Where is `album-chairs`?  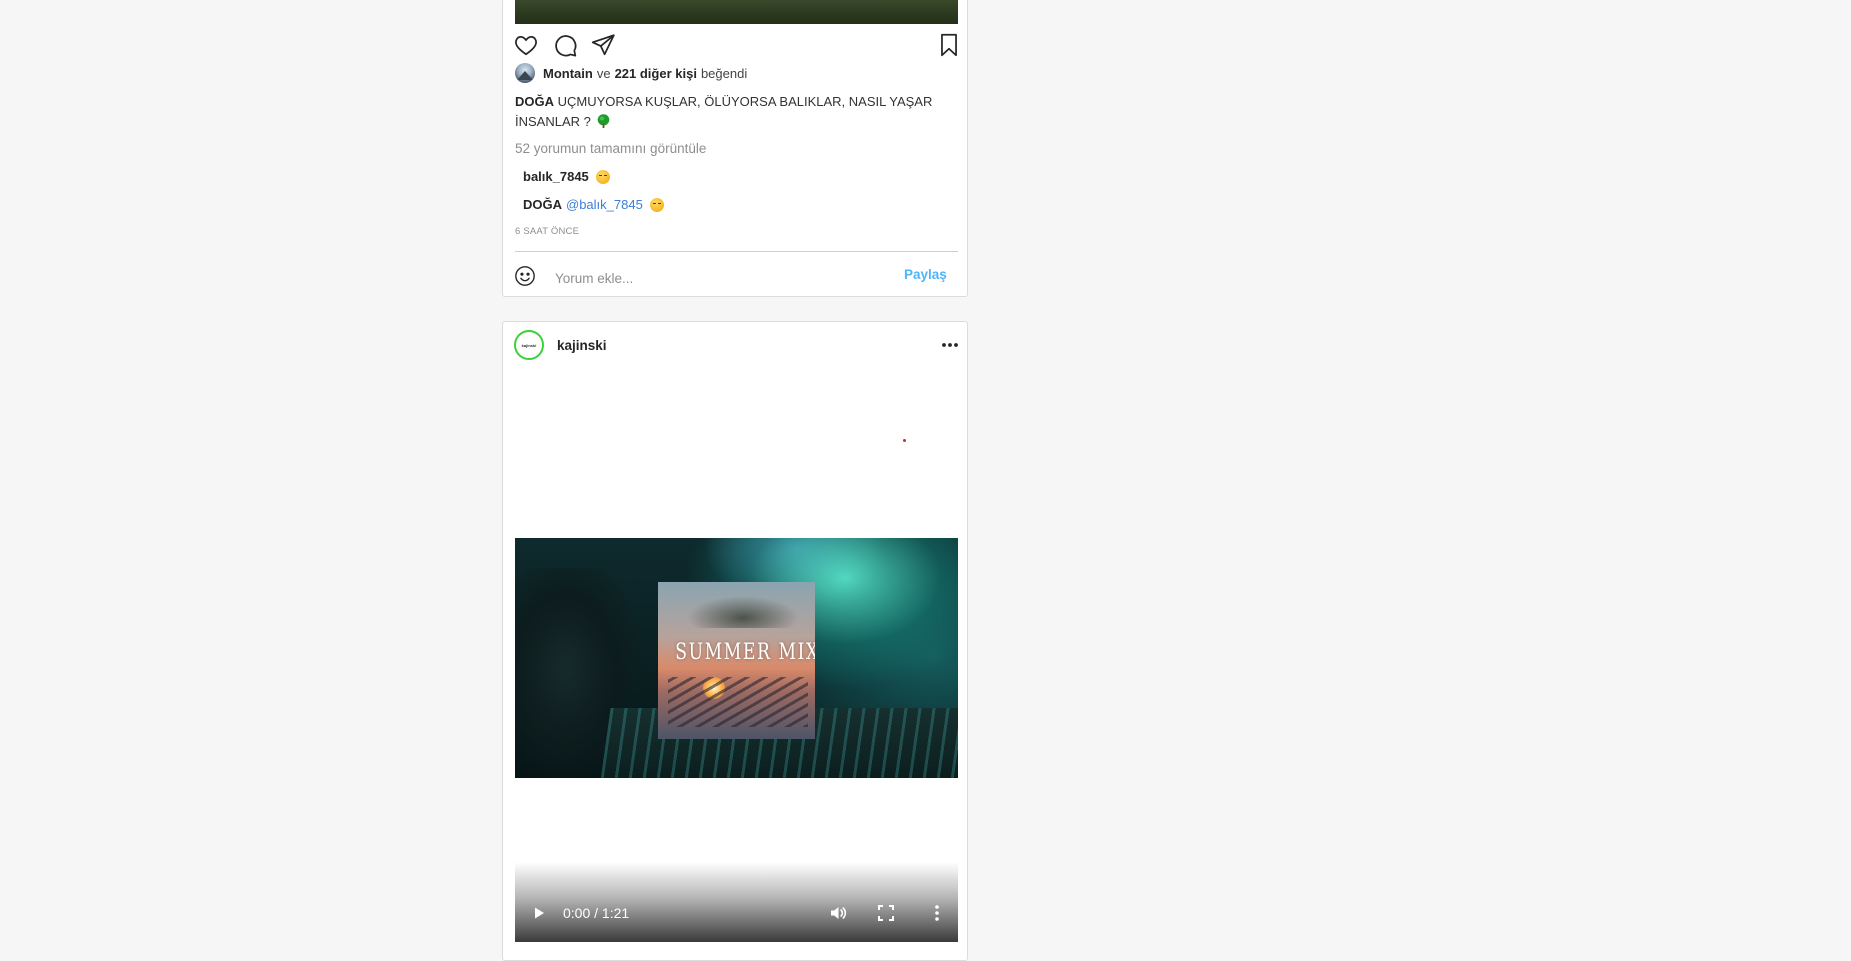 album-chairs is located at coordinates (738, 702).